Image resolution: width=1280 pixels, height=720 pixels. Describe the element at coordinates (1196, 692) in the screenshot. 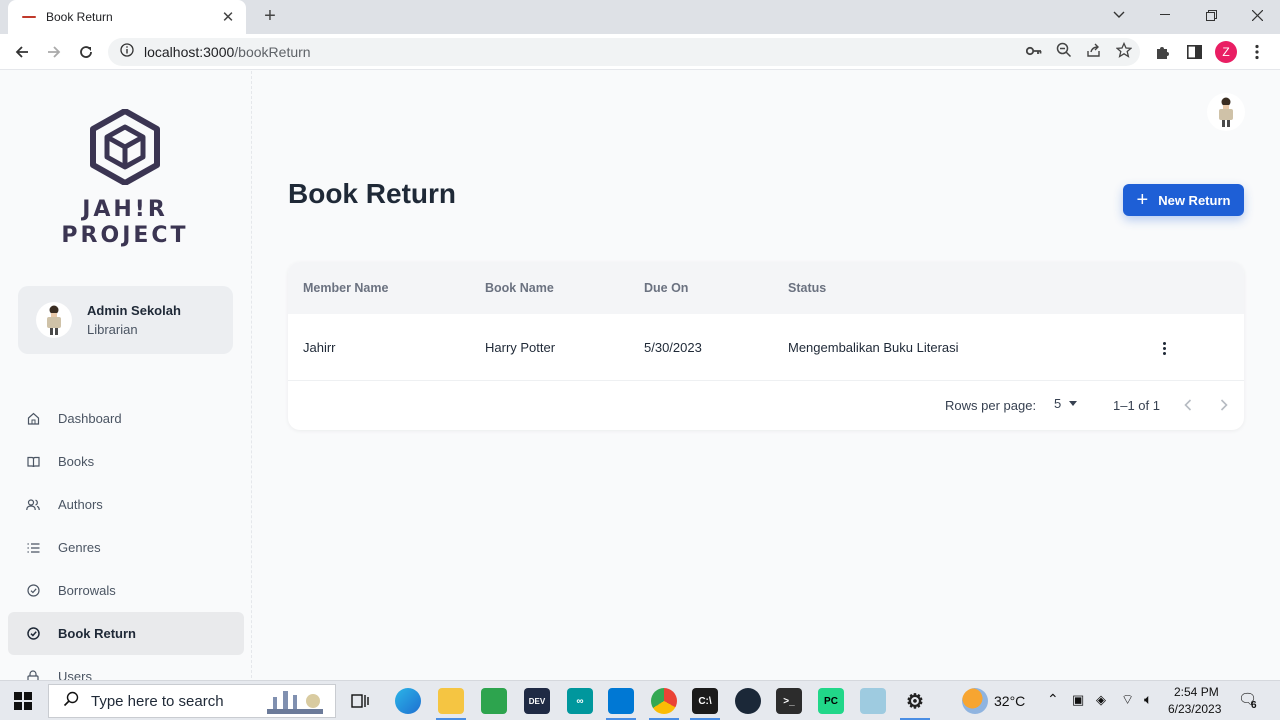

I see `clock-time: 2:54 PM` at that location.